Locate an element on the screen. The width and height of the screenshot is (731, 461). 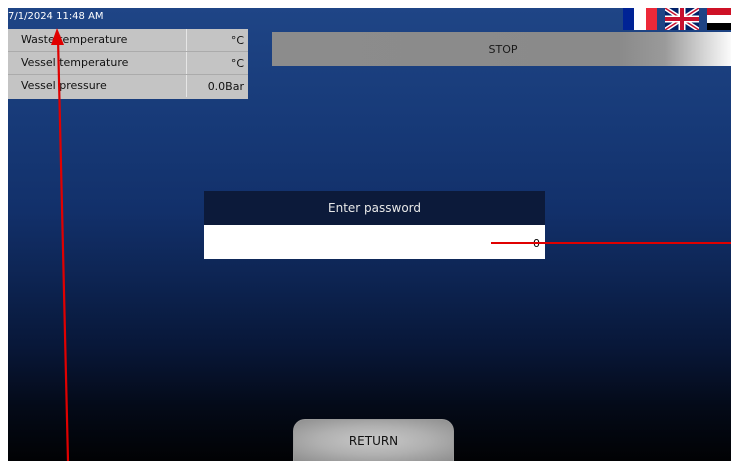
return-button: RETURN is located at coordinates (373, 440).